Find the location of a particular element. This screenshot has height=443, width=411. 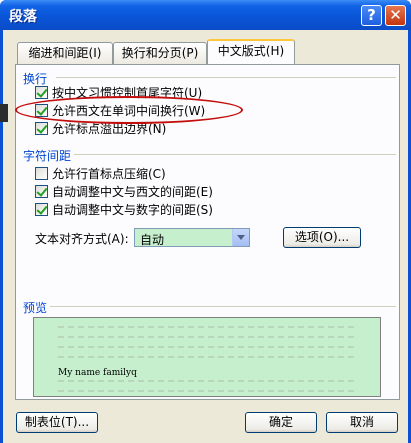

option-label: 自动调整中文与西文的间距(E) is located at coordinates (132, 191).